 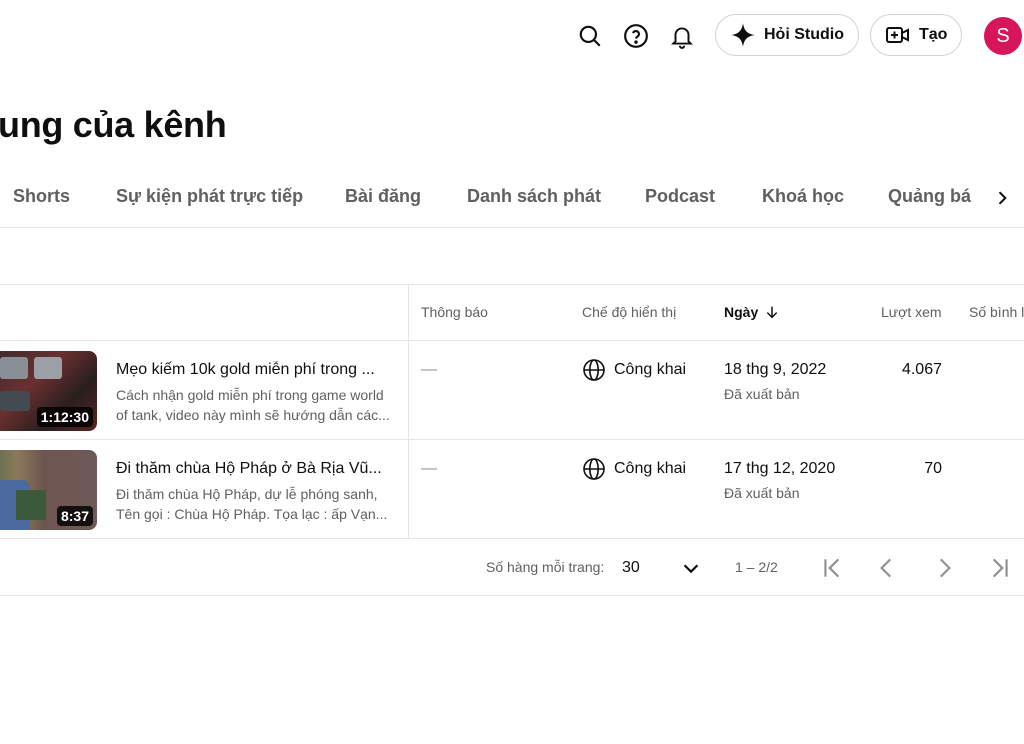 I want to click on chevron-left-icon, so click(x=886, y=568).